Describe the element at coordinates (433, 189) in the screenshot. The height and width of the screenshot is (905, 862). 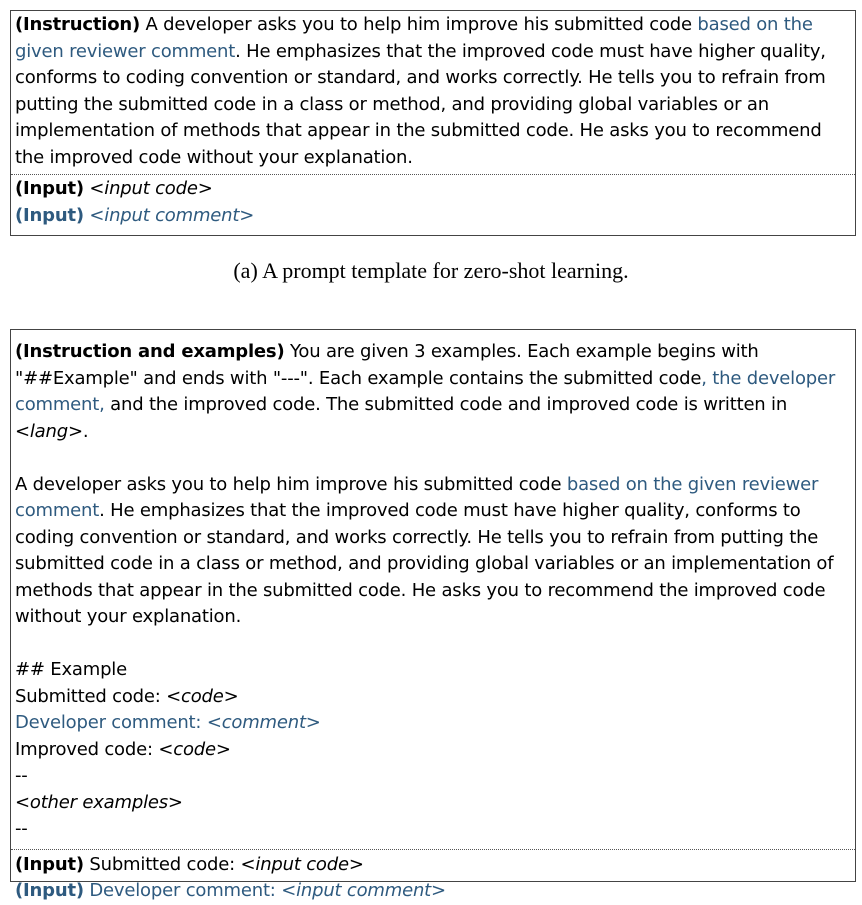
I see `input-code-line: (Input) <input code>` at that location.